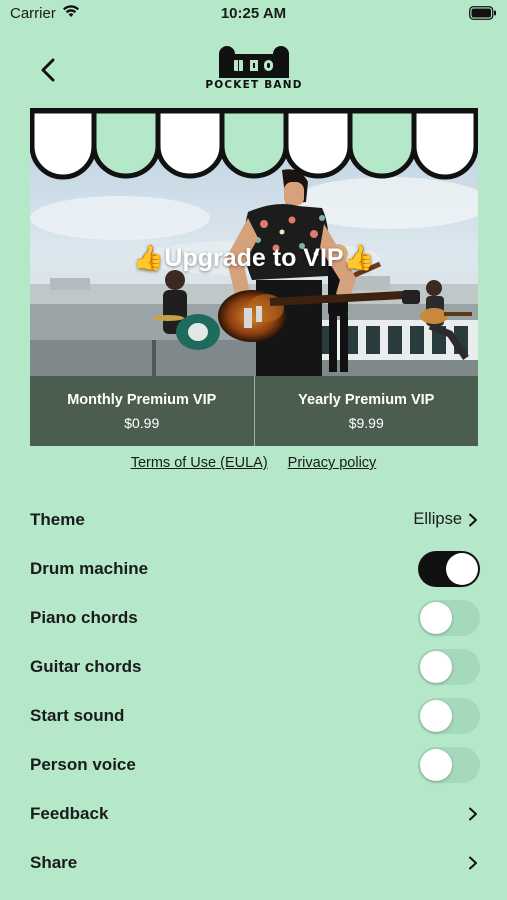 The height and width of the screenshot is (900, 507). I want to click on logo-mascot-icon, so click(254, 62).